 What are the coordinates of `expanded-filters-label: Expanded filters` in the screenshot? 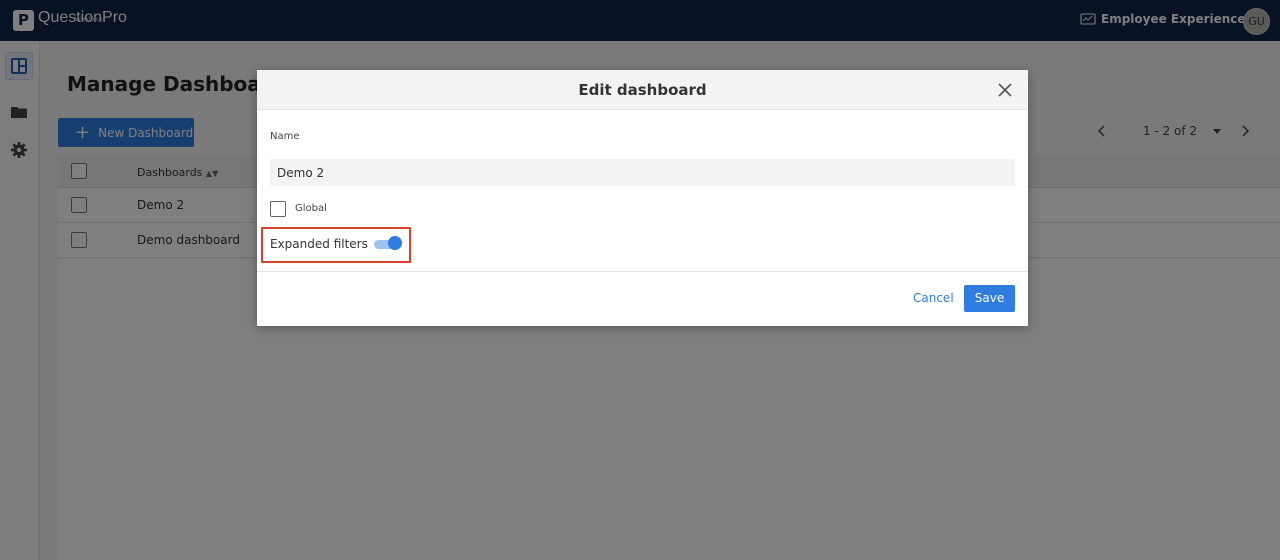 It's located at (319, 244).